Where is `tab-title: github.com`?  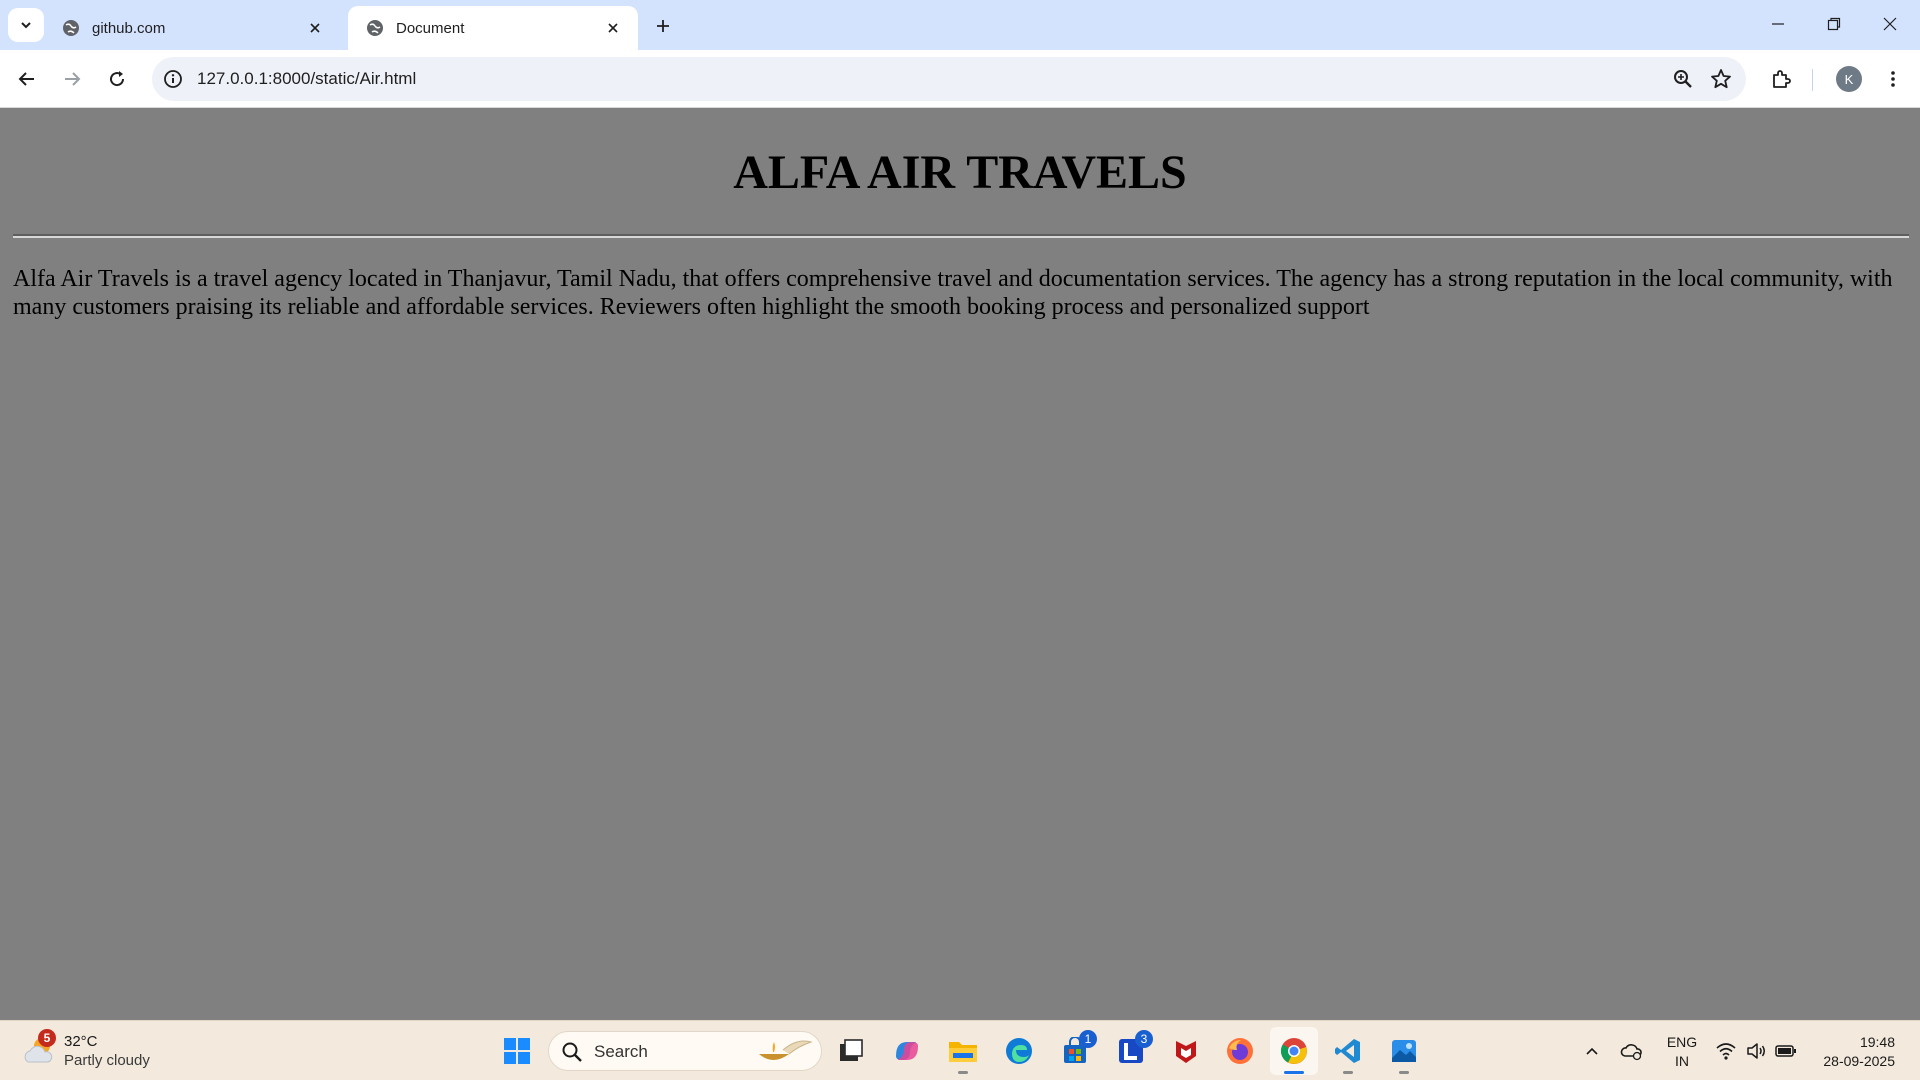 tab-title: github.com is located at coordinates (129, 28).